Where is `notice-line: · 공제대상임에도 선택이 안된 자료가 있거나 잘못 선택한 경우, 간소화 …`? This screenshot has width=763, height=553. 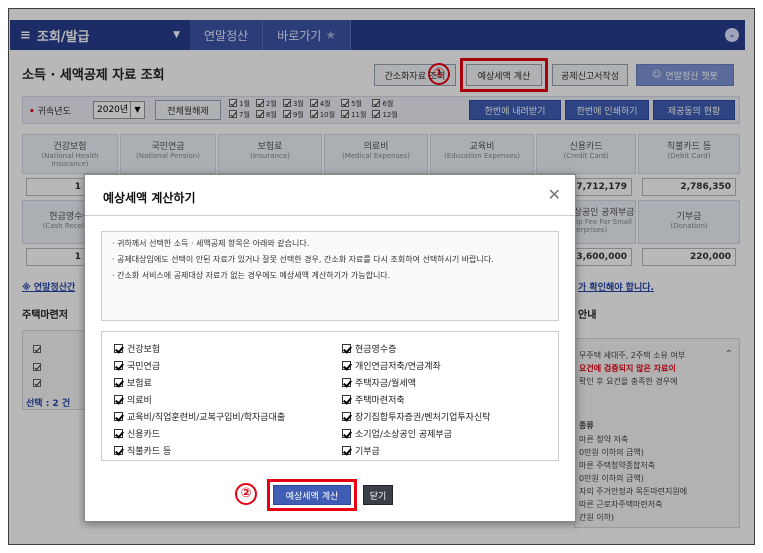 notice-line: · 공제대상임에도 선택이 안된 자료가 있거나 잘못 선택한 경우, 간소화 … is located at coordinates (303, 259).